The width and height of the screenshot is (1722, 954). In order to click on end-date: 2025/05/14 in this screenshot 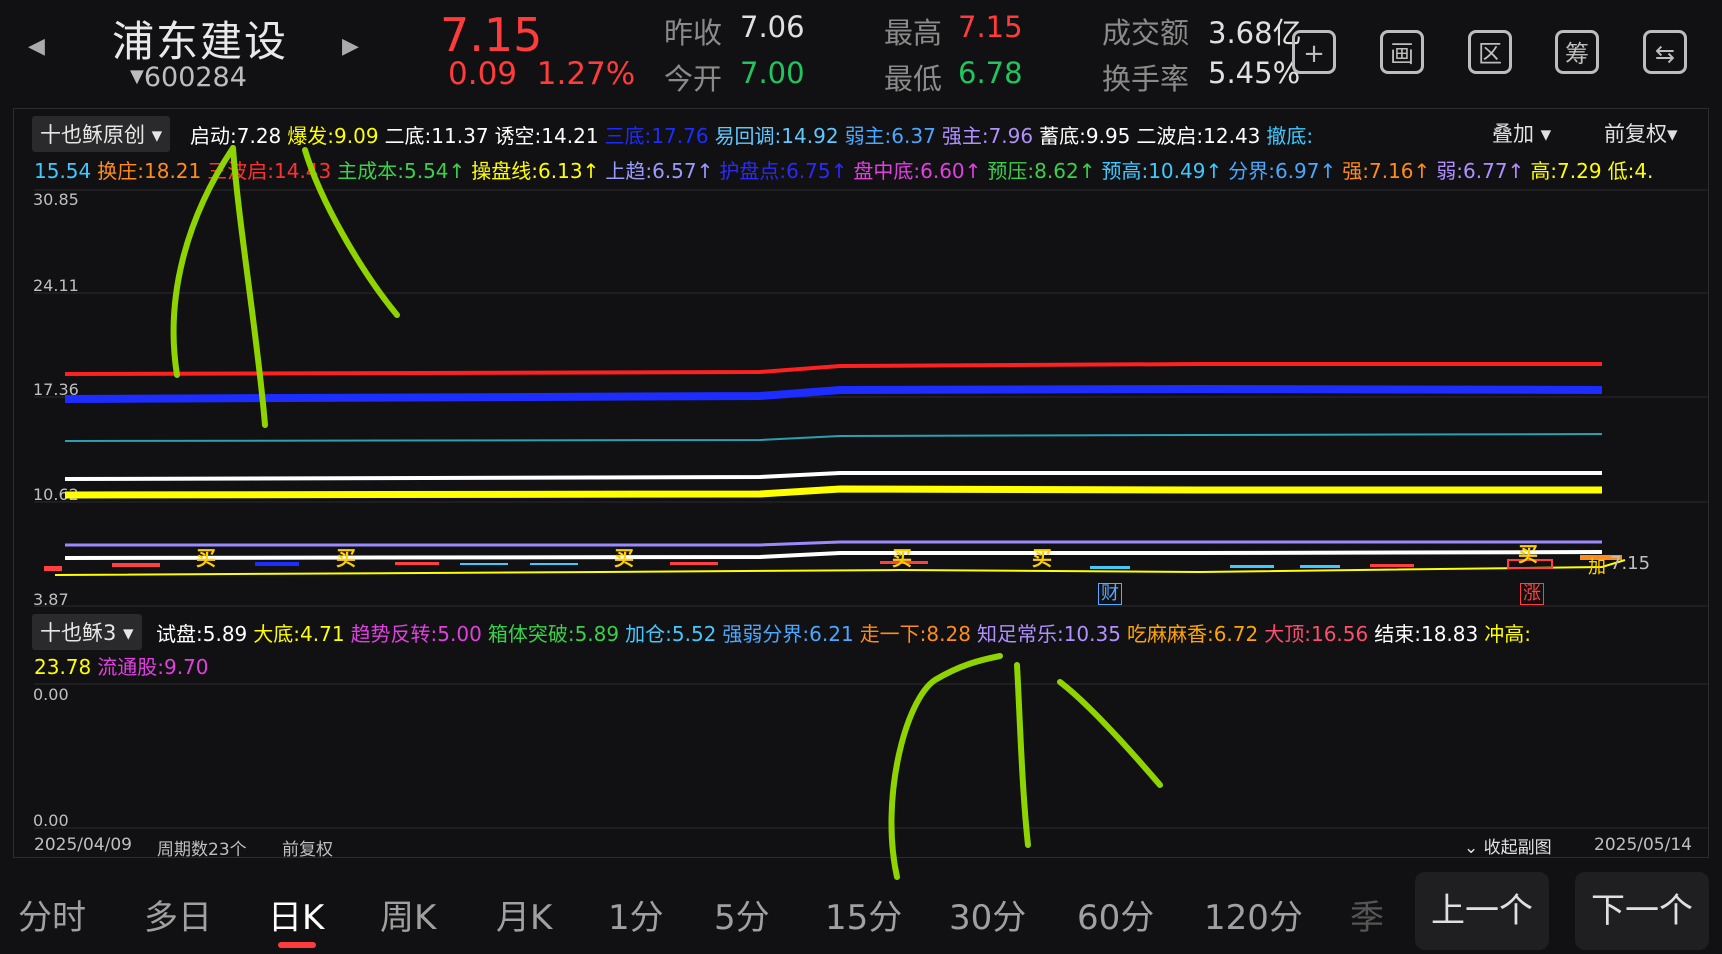, I will do `click(1643, 845)`.